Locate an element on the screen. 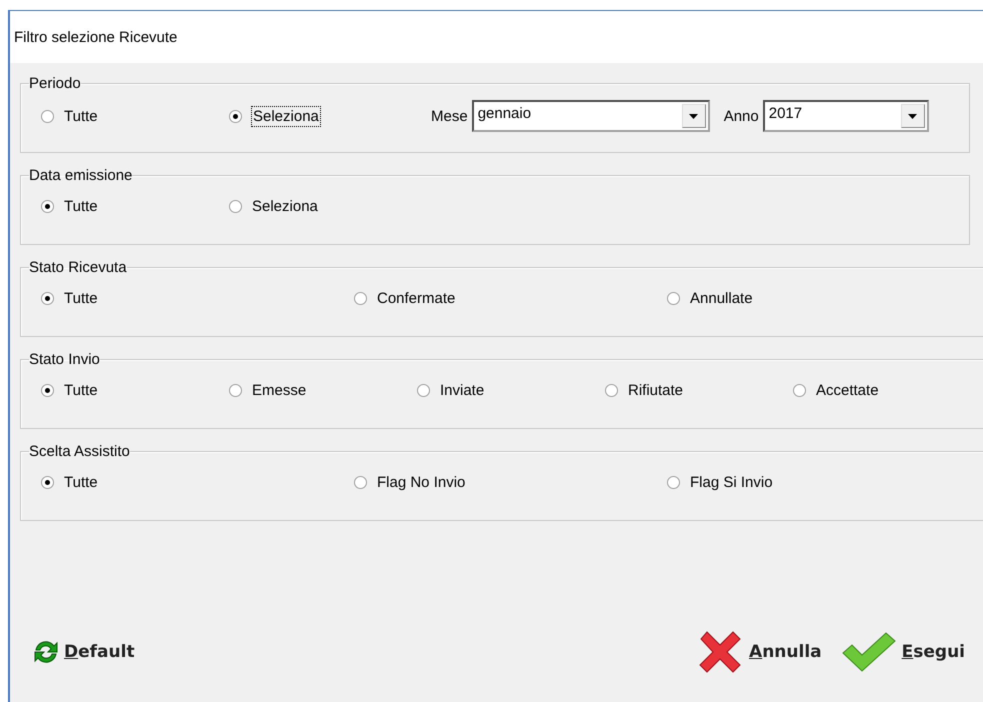 Image resolution: width=983 pixels, height=702 pixels. group-title: Stato Invio is located at coordinates (64, 359).